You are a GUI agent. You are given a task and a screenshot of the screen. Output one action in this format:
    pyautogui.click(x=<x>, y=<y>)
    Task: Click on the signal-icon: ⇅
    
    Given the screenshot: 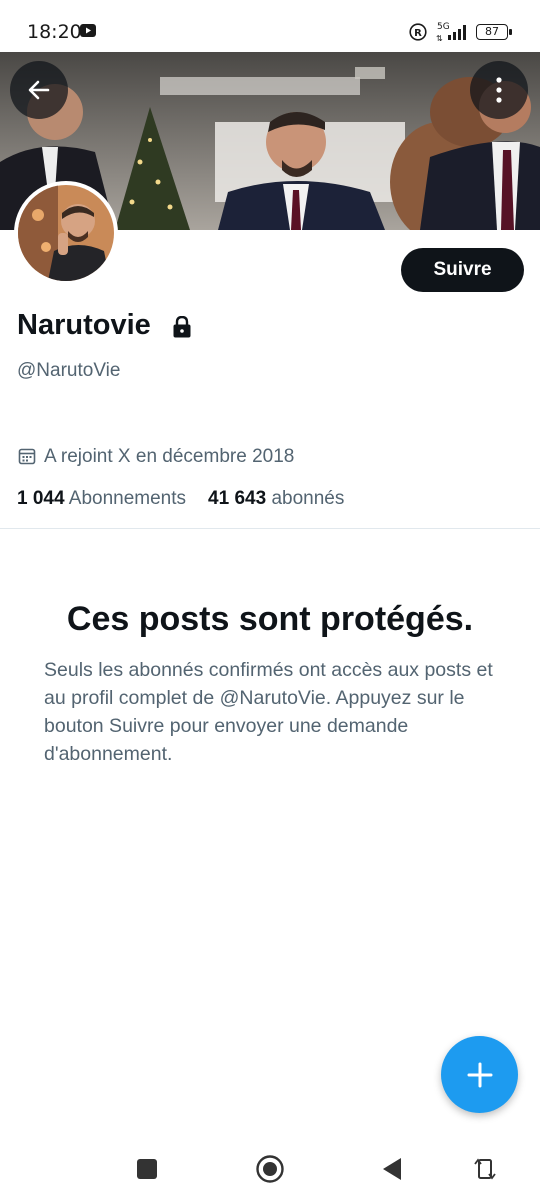 What is the action you would take?
    pyautogui.click(x=451, y=33)
    